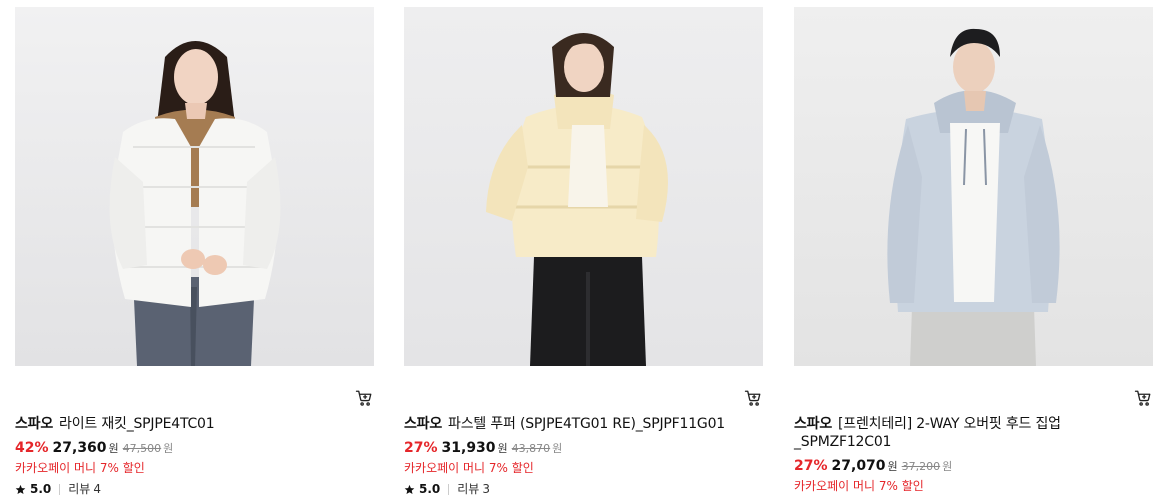 The height and width of the screenshot is (503, 1161). I want to click on product-name: 라이트 재킷_SPJPE4TC01, so click(137, 424).